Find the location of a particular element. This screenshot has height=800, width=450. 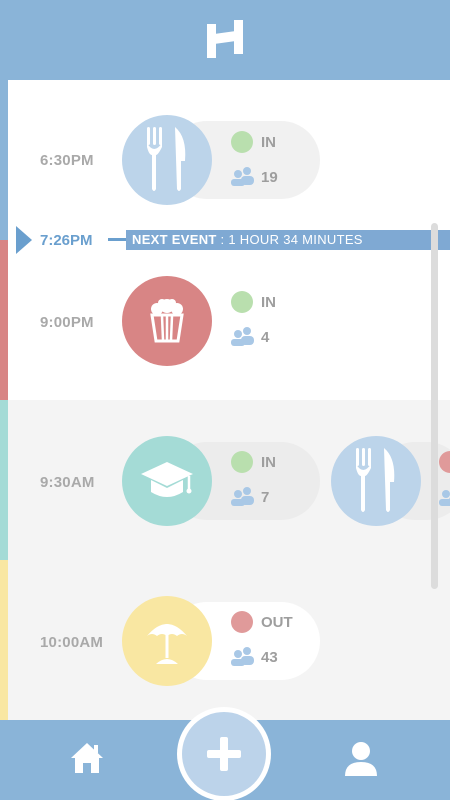

now-marker-icon is located at coordinates (24, 240).